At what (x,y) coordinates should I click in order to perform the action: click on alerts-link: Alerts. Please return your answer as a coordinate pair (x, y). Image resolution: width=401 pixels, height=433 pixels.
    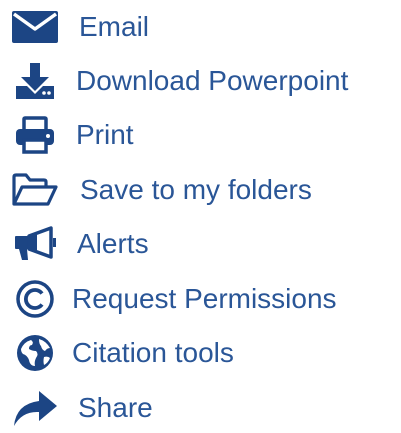
    Looking at the image, I should click on (200, 244).